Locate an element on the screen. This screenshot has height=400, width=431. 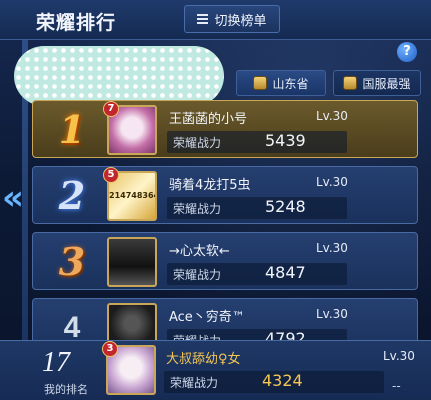
my-rank-number: 17 is located at coordinates (56, 362).